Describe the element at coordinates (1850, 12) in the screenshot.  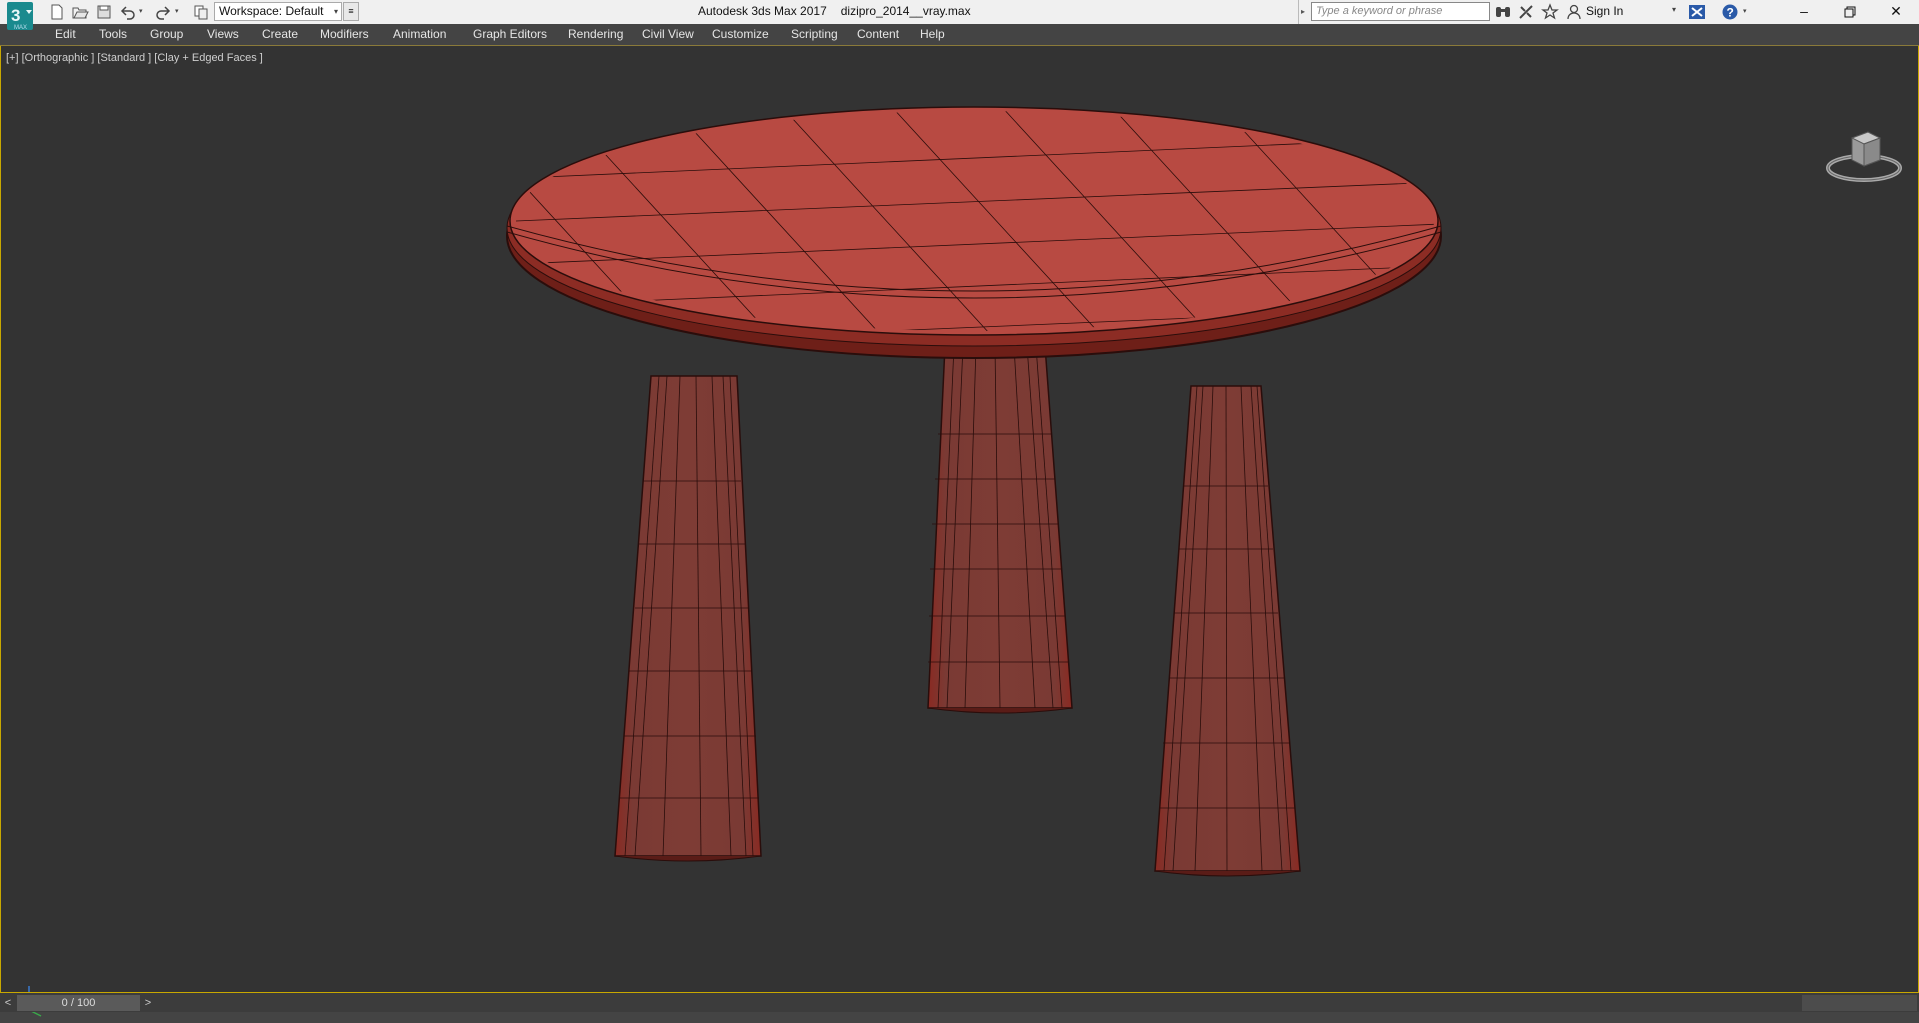
I see `restore-button` at that location.